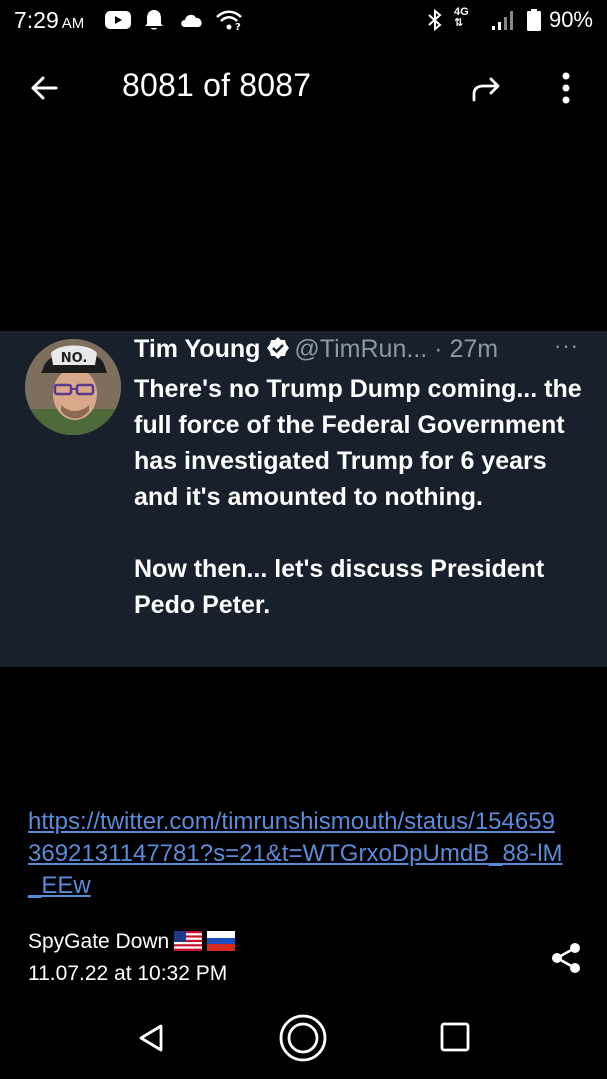 The height and width of the screenshot is (1079, 607). Describe the element at coordinates (566, 345) in the screenshot. I see `tweet-more-icon: ···` at that location.